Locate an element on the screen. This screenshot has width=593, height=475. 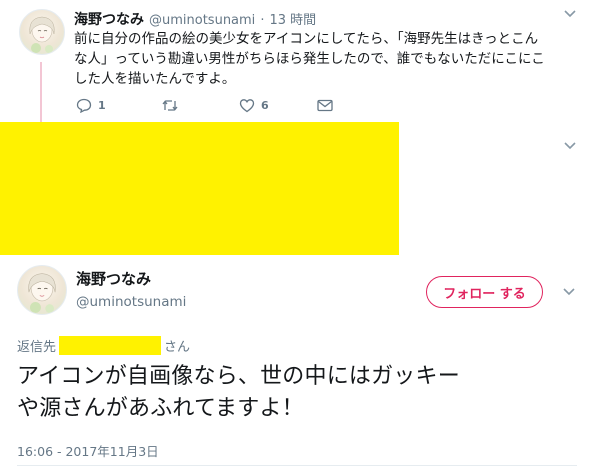
like-button: 6 is located at coordinates (254, 105).